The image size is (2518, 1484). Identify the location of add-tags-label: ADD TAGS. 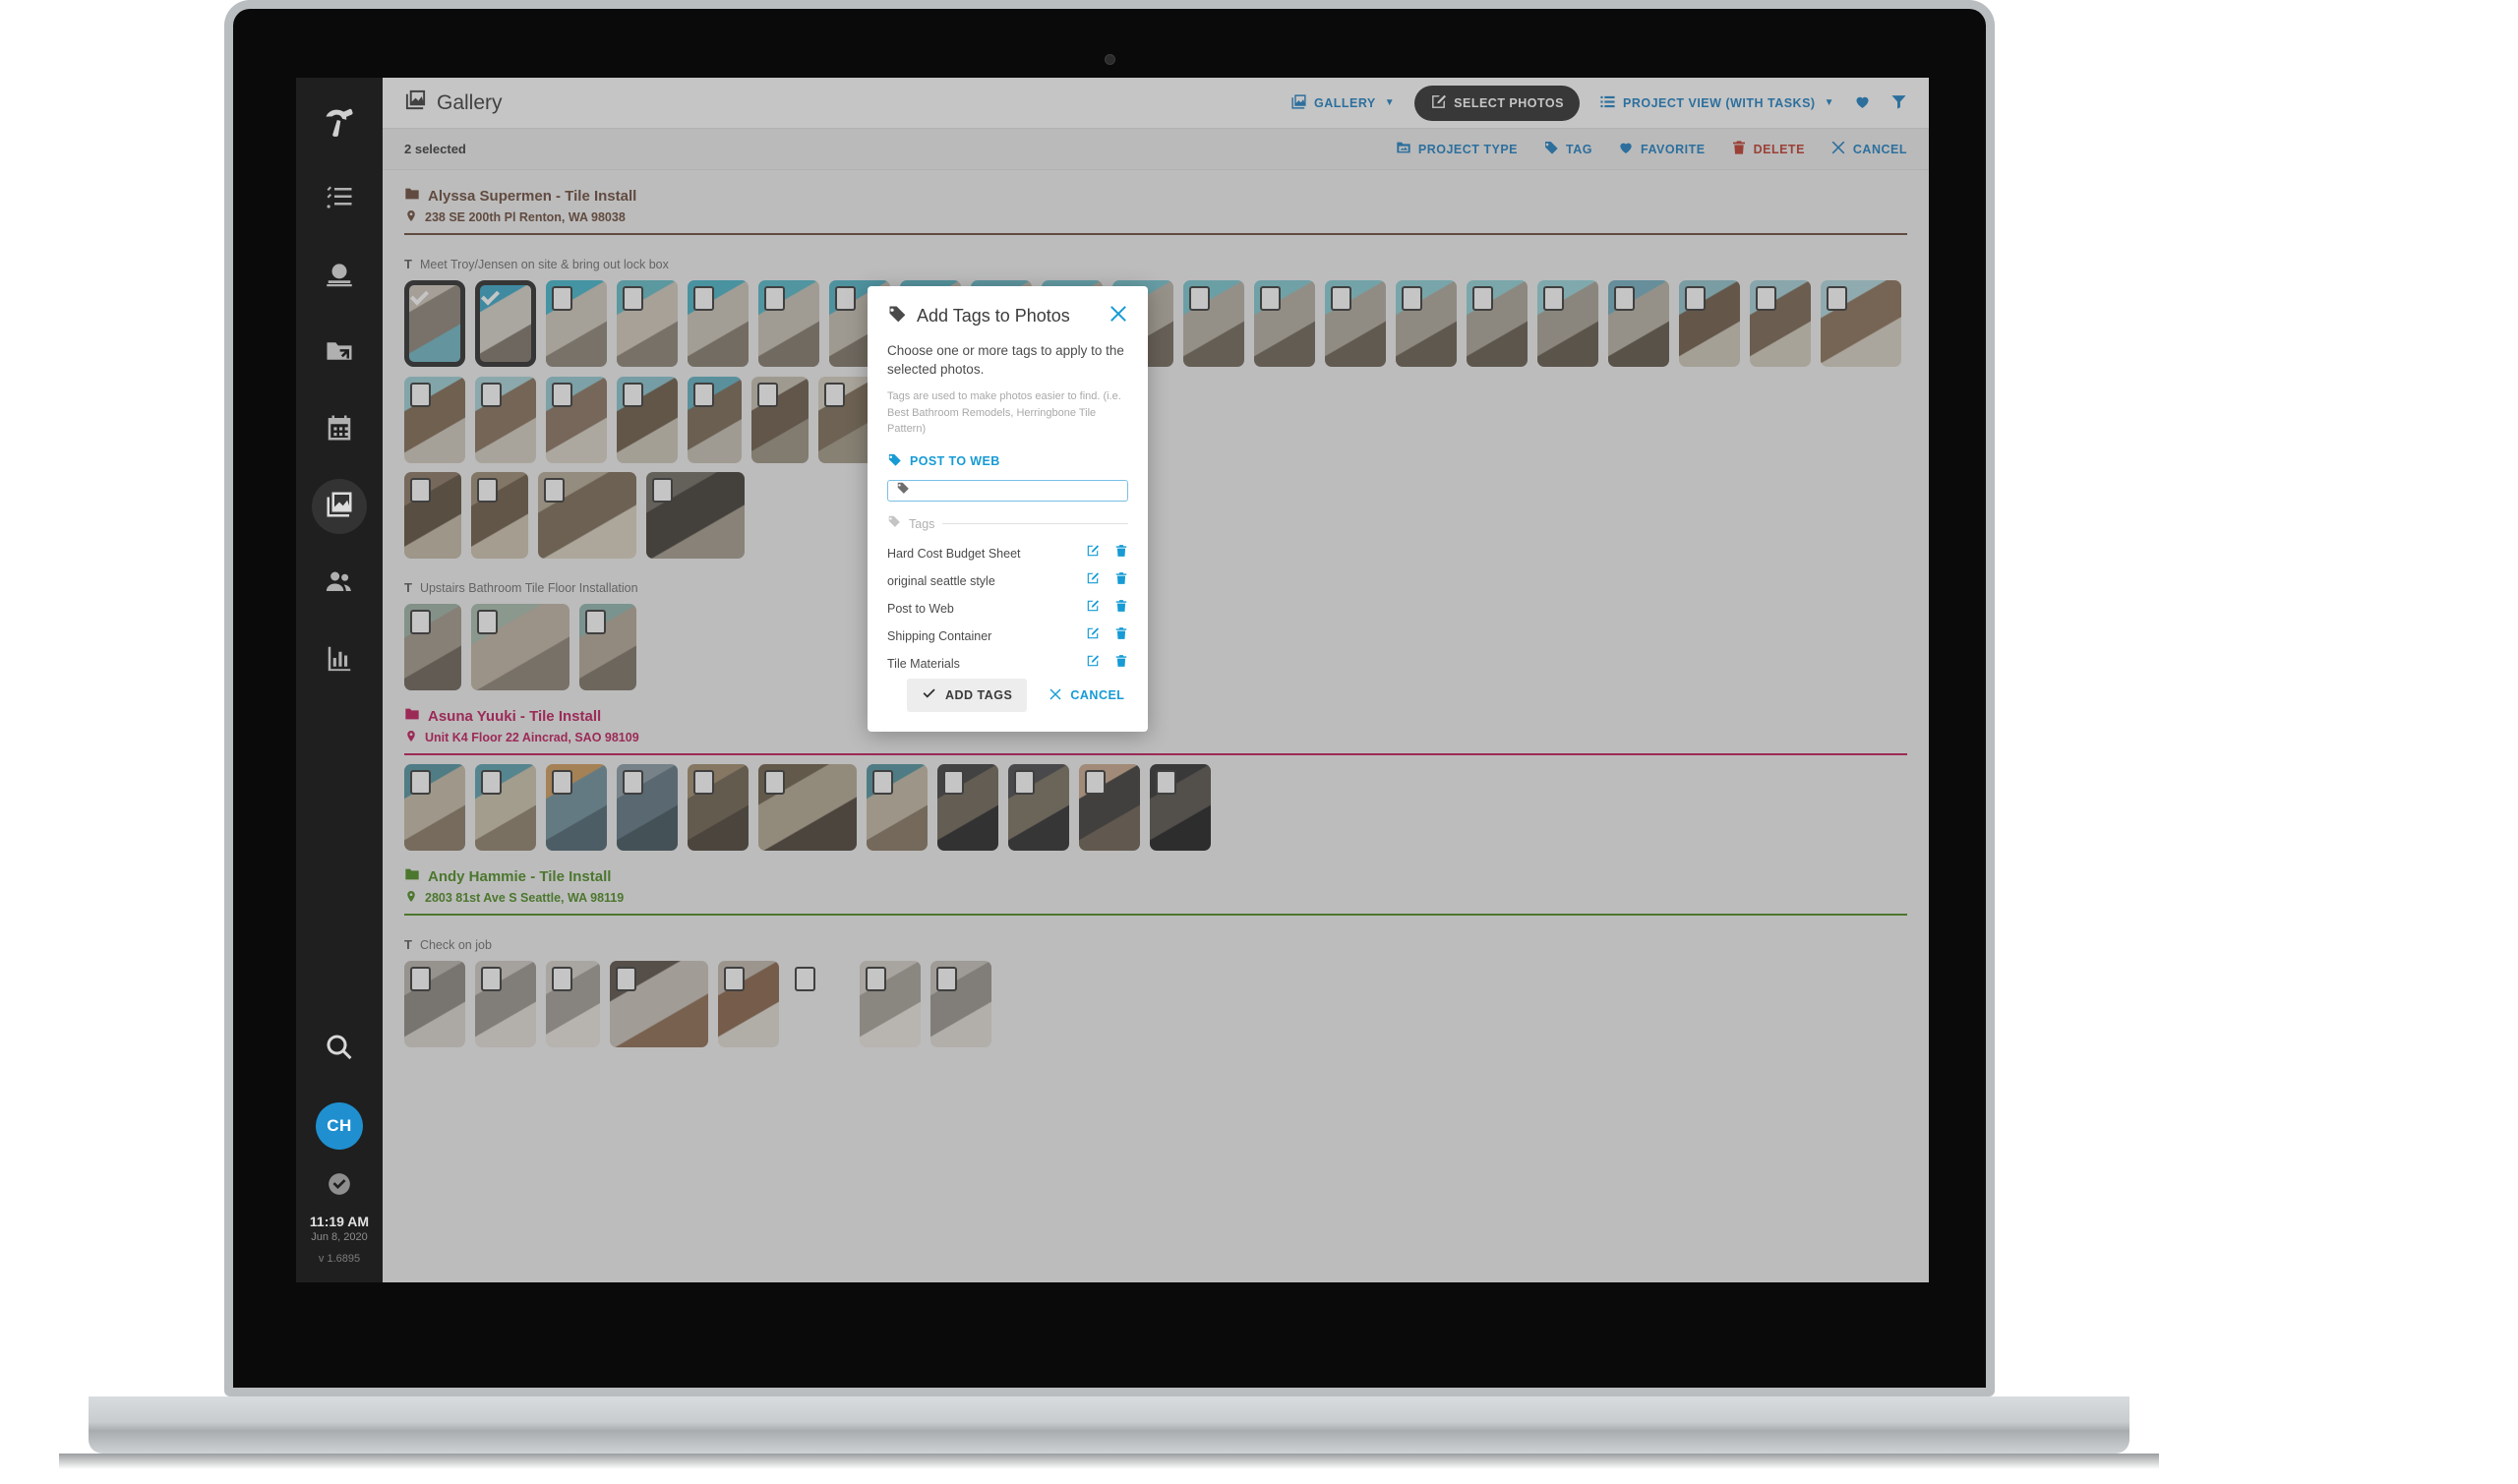
(979, 695).